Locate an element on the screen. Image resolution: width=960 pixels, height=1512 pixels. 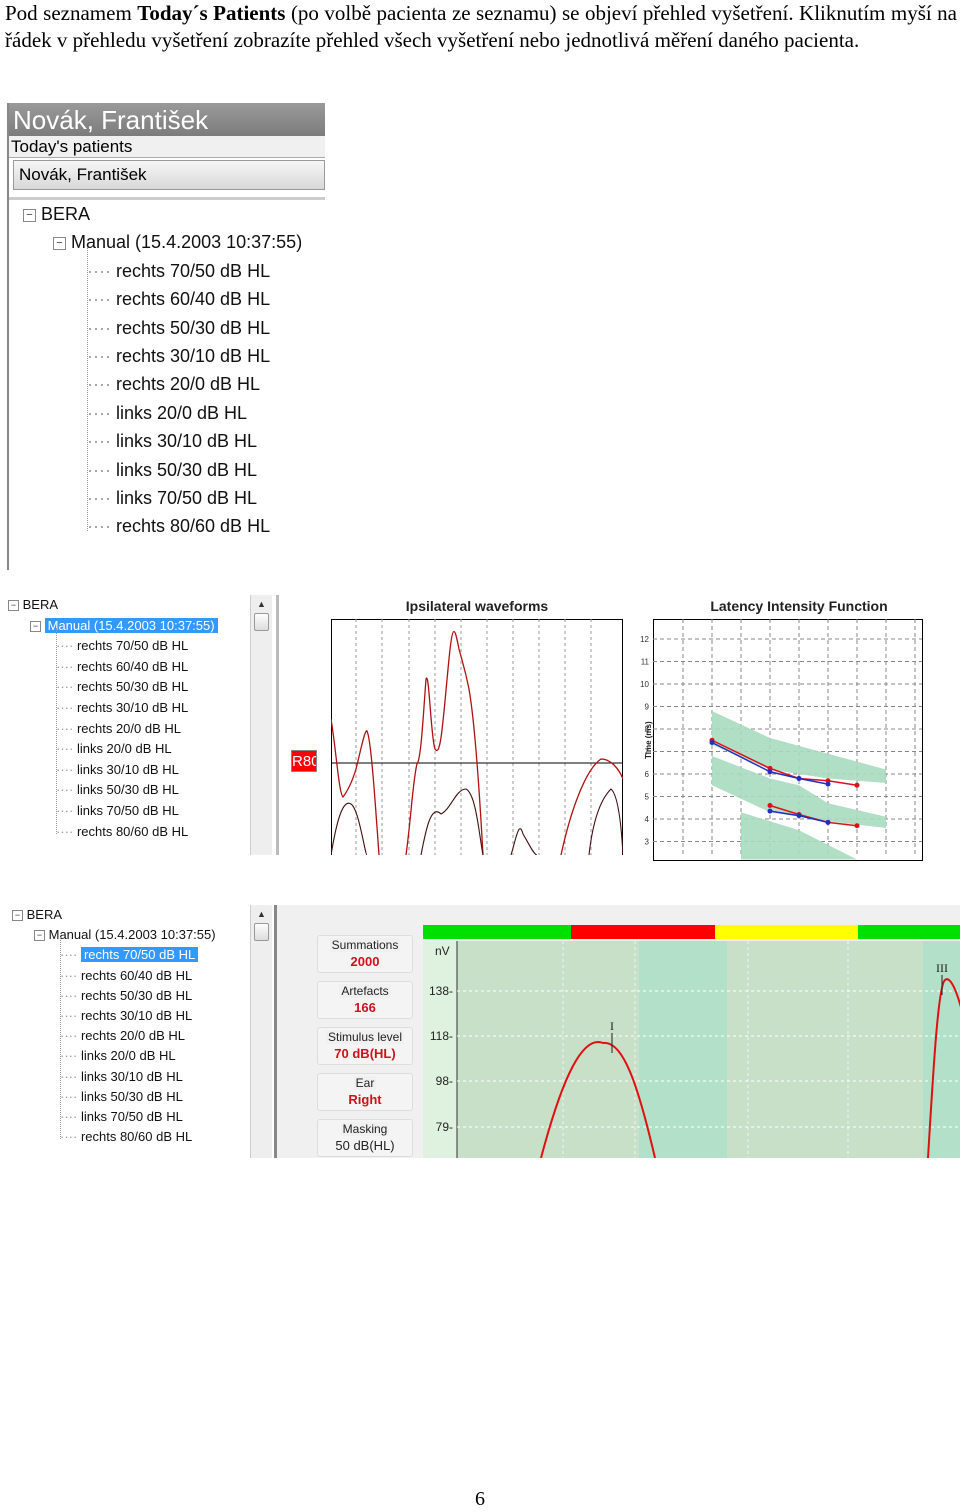
waveform-title: Ipsilateral waveforms is located at coordinates (477, 606).